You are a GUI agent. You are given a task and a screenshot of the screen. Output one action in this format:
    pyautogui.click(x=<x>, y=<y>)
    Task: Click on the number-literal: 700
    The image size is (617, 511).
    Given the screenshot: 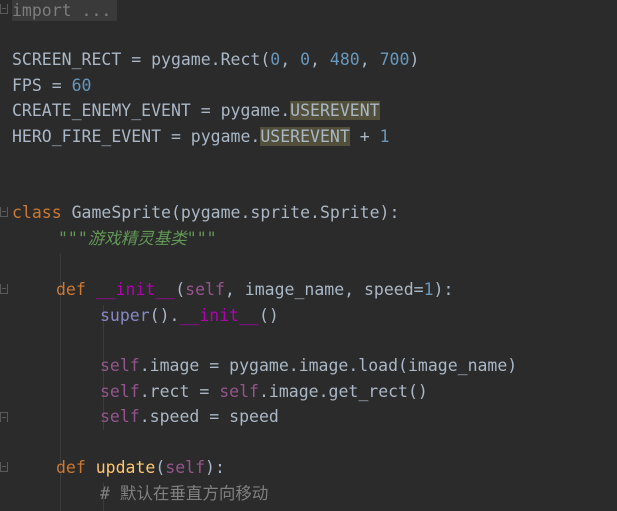 What is the action you would take?
    pyautogui.click(x=394, y=59)
    